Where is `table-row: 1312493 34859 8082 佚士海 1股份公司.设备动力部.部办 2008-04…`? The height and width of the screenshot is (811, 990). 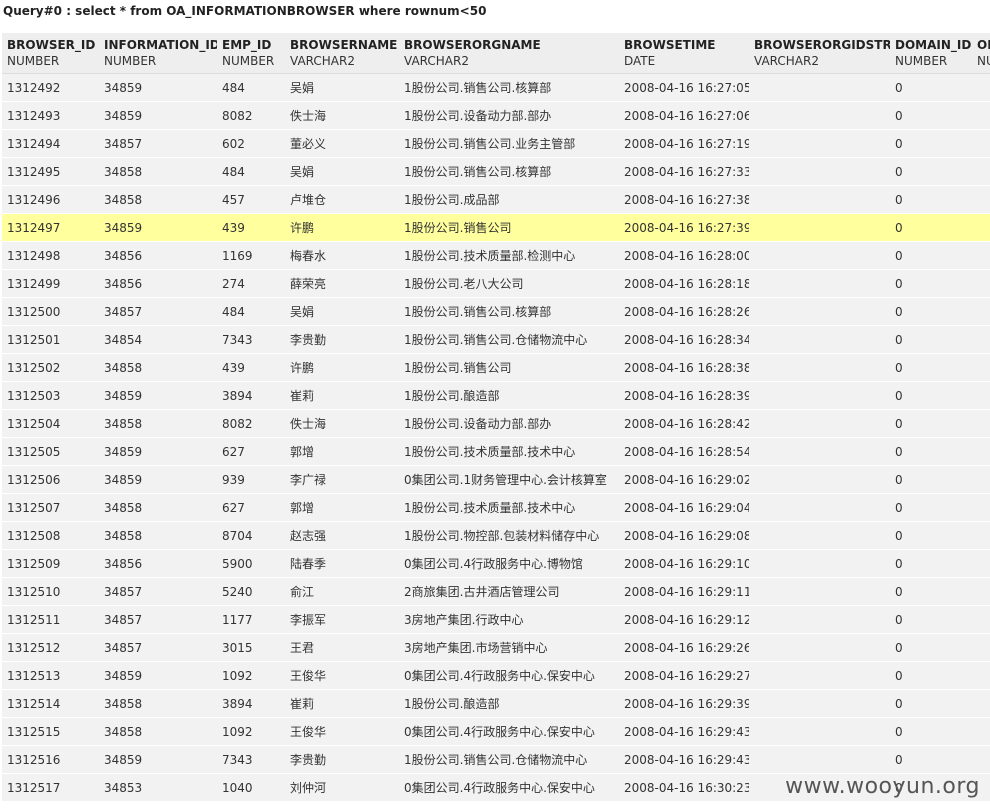
table-row: 1312493 34859 8082 佚士海 1股份公司.设备动力部.部办 2008-04… is located at coordinates (496, 115).